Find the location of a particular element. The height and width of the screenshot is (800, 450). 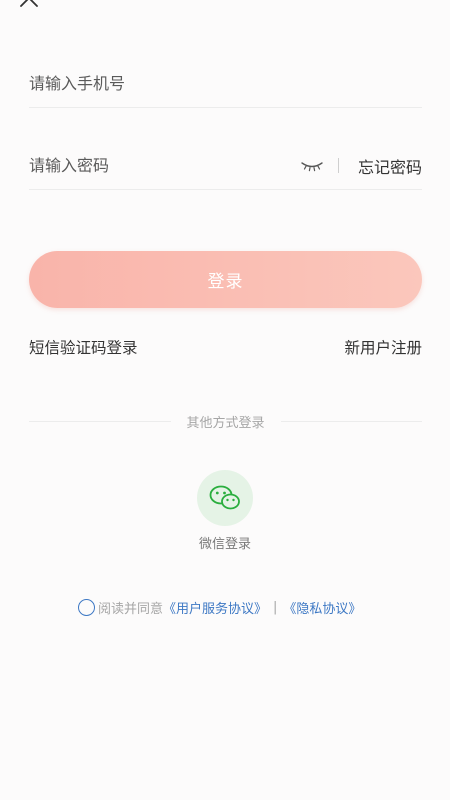

phone-input is located at coordinates (225, 83).